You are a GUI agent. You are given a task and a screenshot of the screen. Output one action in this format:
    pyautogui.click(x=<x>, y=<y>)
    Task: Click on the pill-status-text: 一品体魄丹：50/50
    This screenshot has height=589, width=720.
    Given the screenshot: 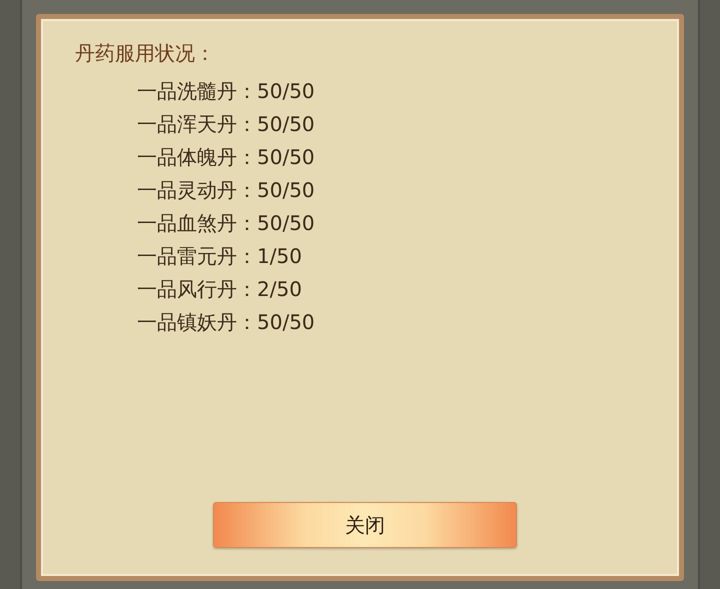 What is the action you would take?
    pyautogui.click(x=226, y=157)
    